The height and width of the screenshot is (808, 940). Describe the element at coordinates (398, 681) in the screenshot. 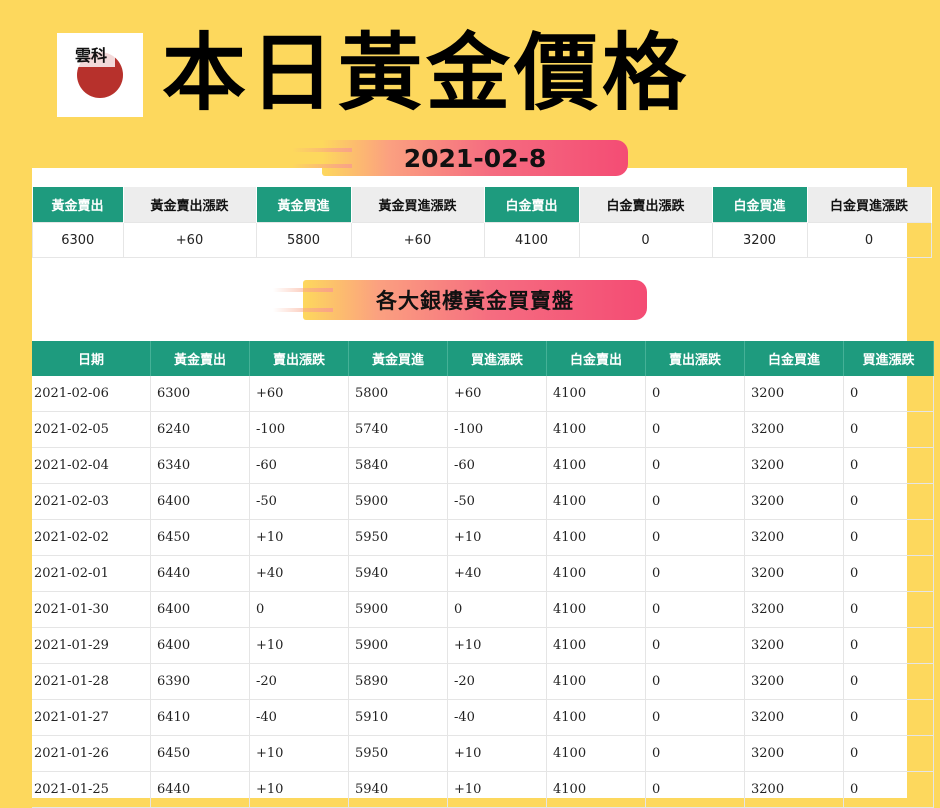

I see `table-cell: 5890` at that location.